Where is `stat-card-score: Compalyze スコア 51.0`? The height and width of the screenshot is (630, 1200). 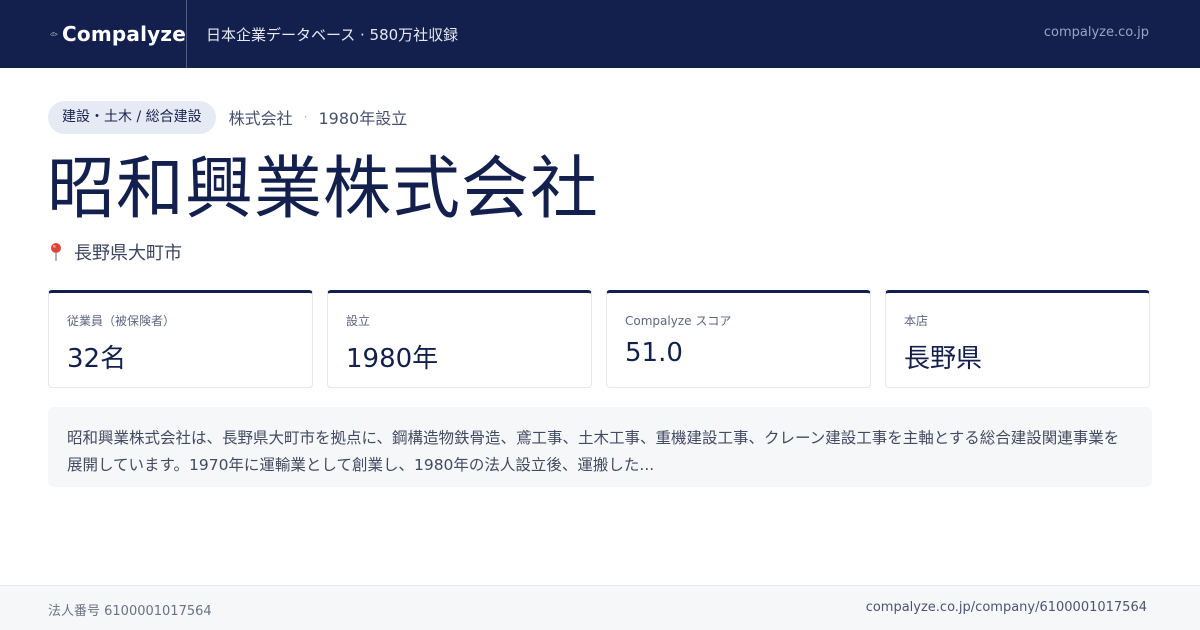 stat-card-score: Compalyze スコア 51.0 is located at coordinates (738, 339).